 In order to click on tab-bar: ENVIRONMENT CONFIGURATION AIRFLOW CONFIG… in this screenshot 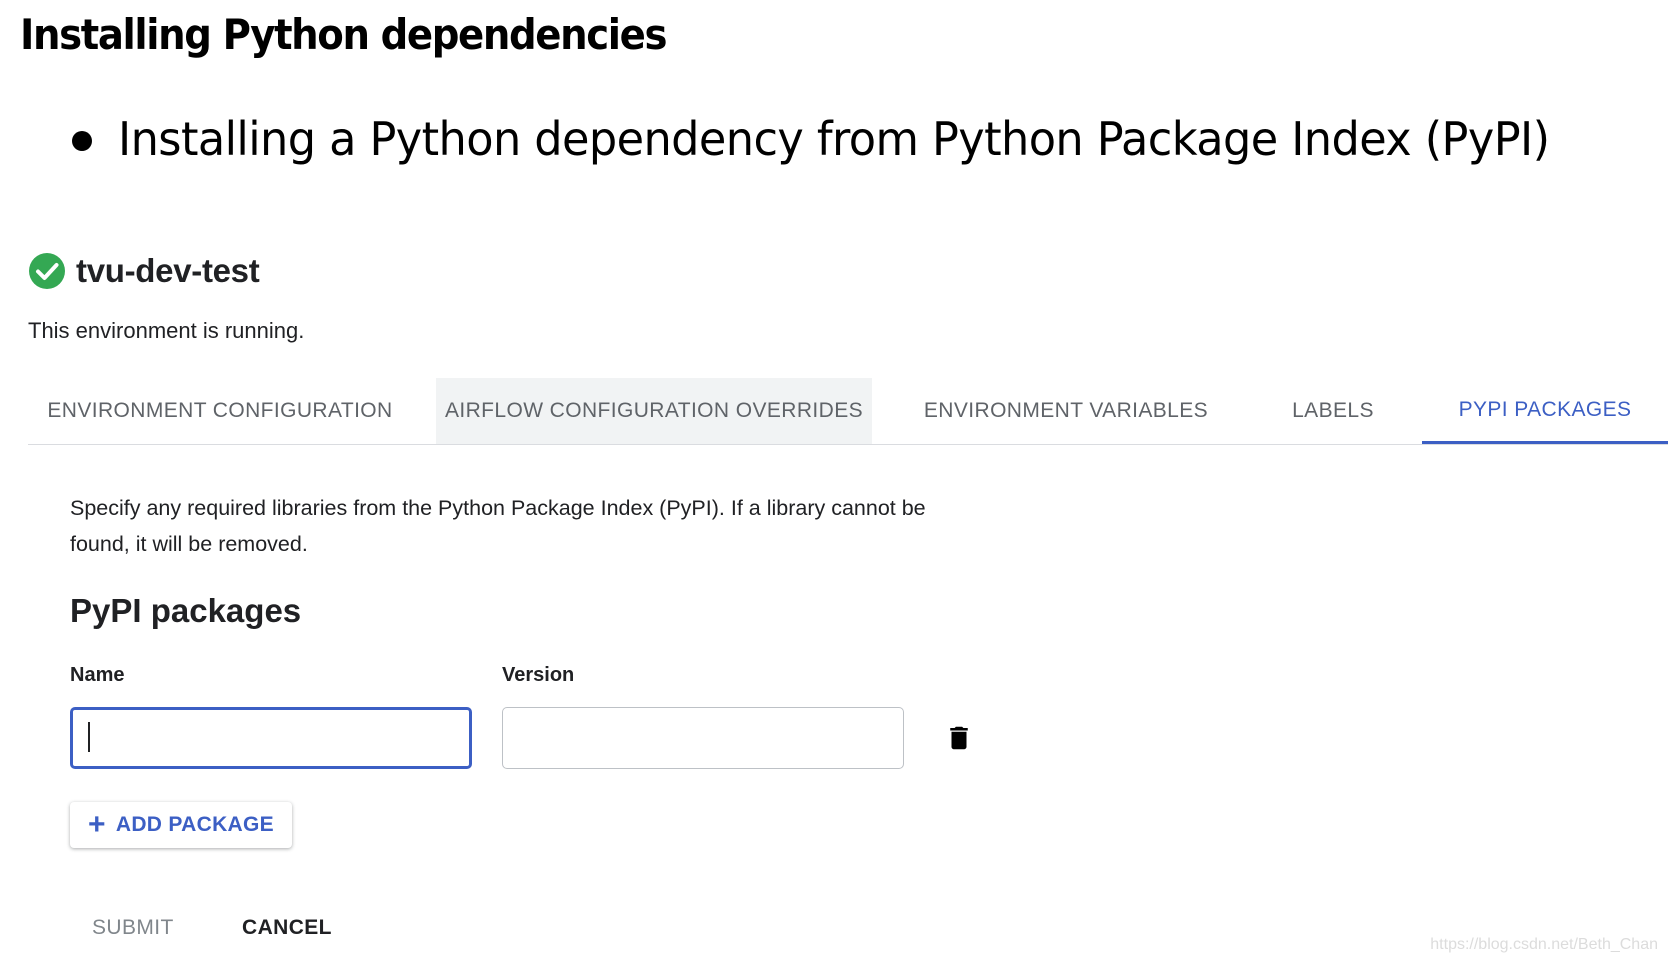, I will do `click(848, 411)`.